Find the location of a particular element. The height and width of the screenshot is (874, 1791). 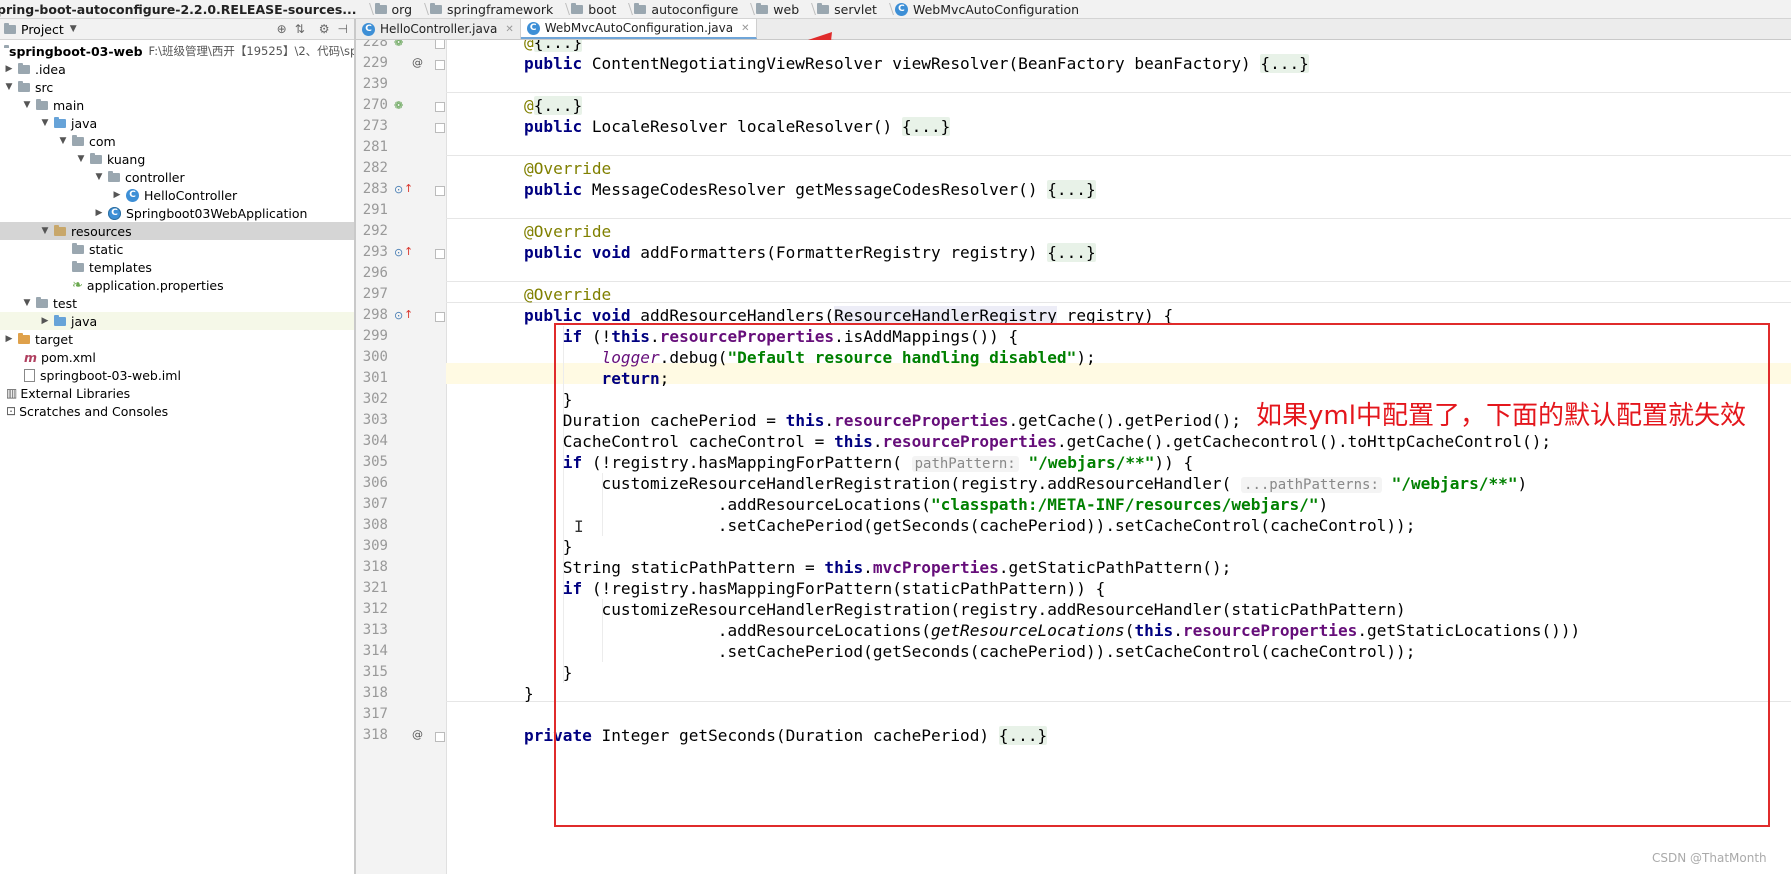

breadcrumb-separator is located at coordinates (367, 9).